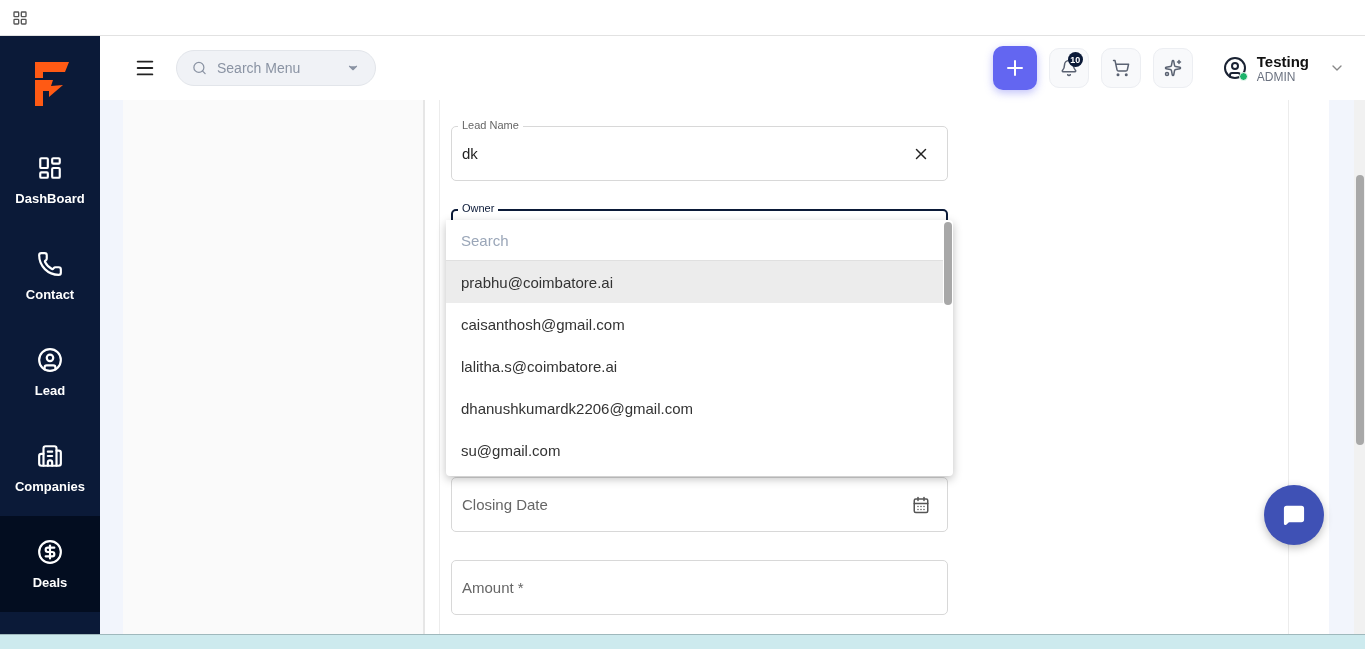 This screenshot has height=649, width=1365. I want to click on cart-button, so click(1120, 68).